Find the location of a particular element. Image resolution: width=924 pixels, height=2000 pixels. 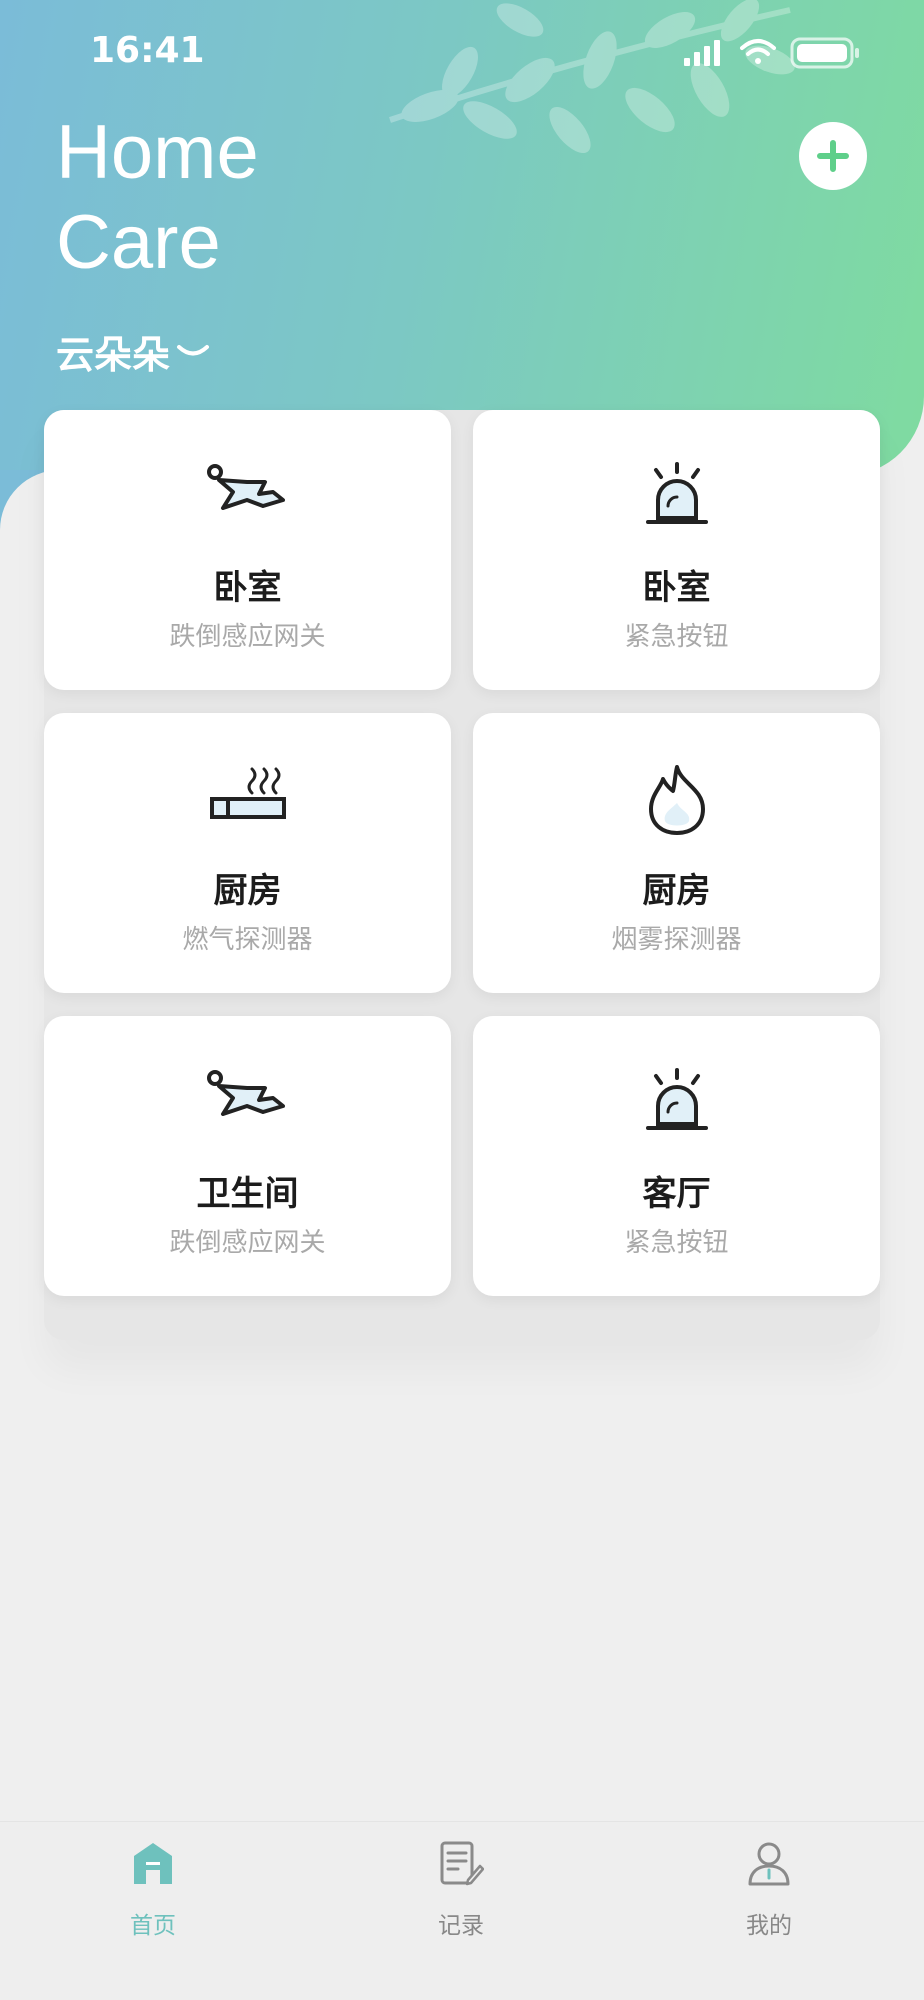

add-device-button is located at coordinates (833, 156).